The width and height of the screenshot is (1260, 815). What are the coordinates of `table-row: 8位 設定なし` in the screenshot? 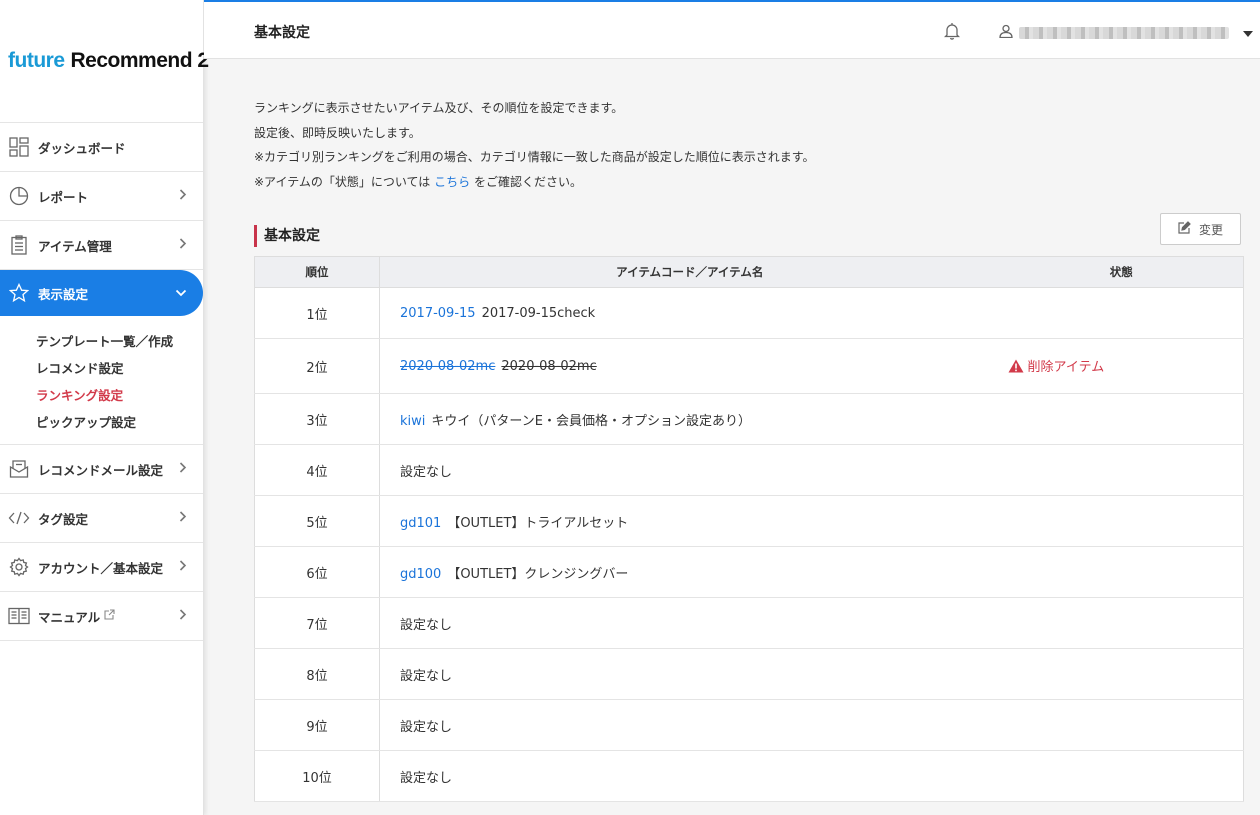 It's located at (749, 674).